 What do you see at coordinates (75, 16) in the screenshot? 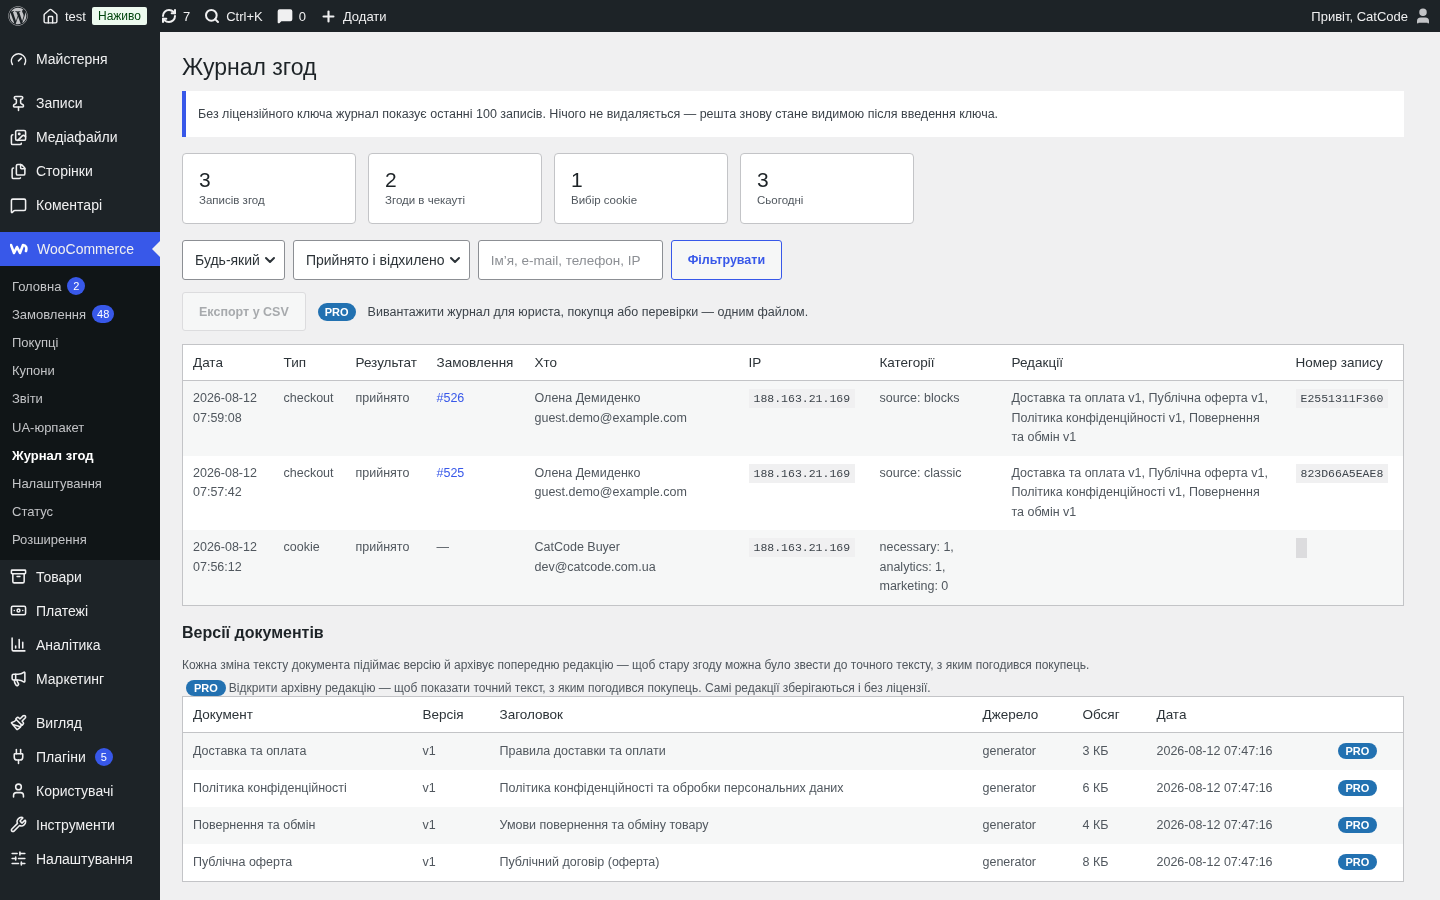
I see `site-name: test` at bounding box center [75, 16].